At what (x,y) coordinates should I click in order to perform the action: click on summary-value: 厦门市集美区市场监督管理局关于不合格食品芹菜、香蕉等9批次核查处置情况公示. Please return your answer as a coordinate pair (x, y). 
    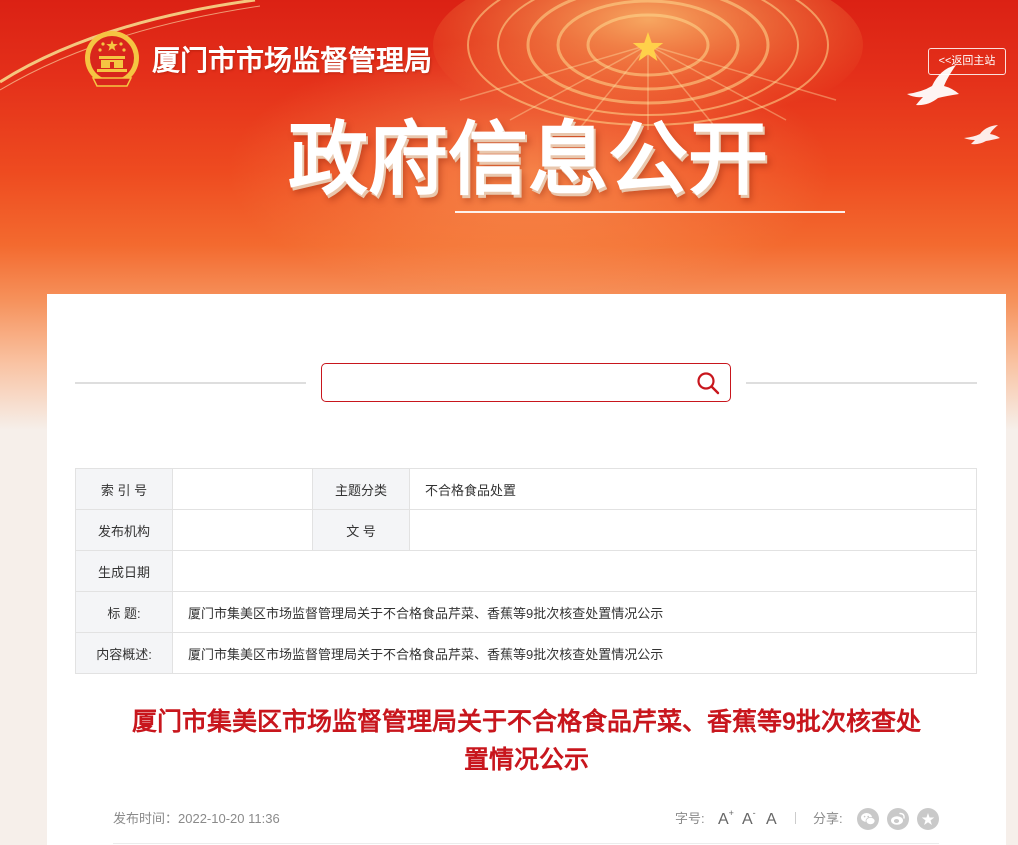
    Looking at the image, I should click on (574, 653).